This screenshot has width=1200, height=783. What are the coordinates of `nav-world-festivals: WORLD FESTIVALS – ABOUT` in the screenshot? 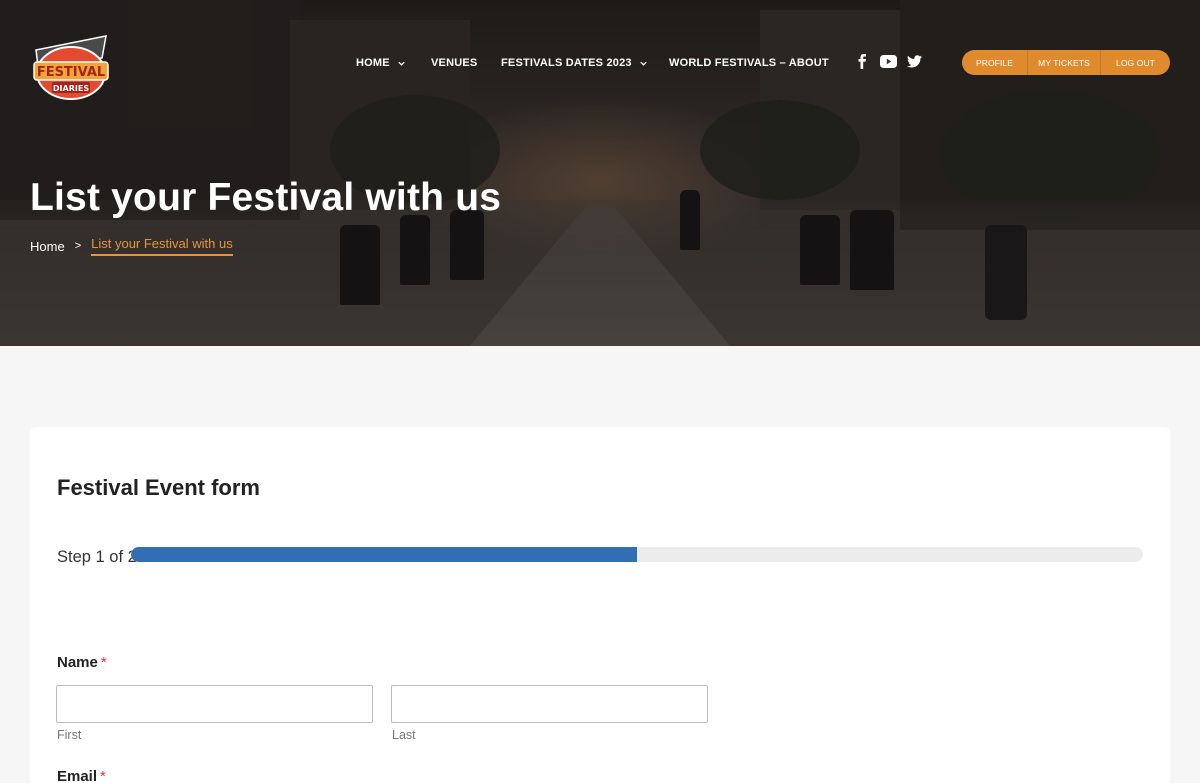 It's located at (749, 63).